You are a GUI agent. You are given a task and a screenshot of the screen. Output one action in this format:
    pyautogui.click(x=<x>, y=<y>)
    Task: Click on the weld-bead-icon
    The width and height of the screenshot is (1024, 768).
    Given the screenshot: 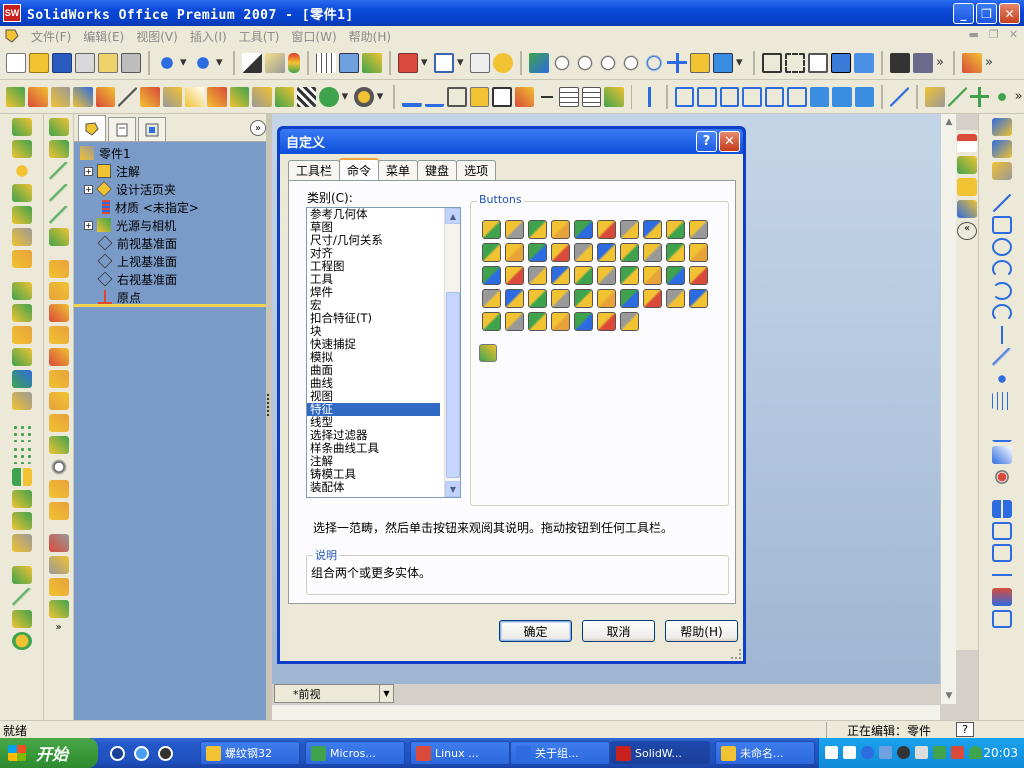 What is the action you would take?
    pyautogui.click(x=58, y=543)
    